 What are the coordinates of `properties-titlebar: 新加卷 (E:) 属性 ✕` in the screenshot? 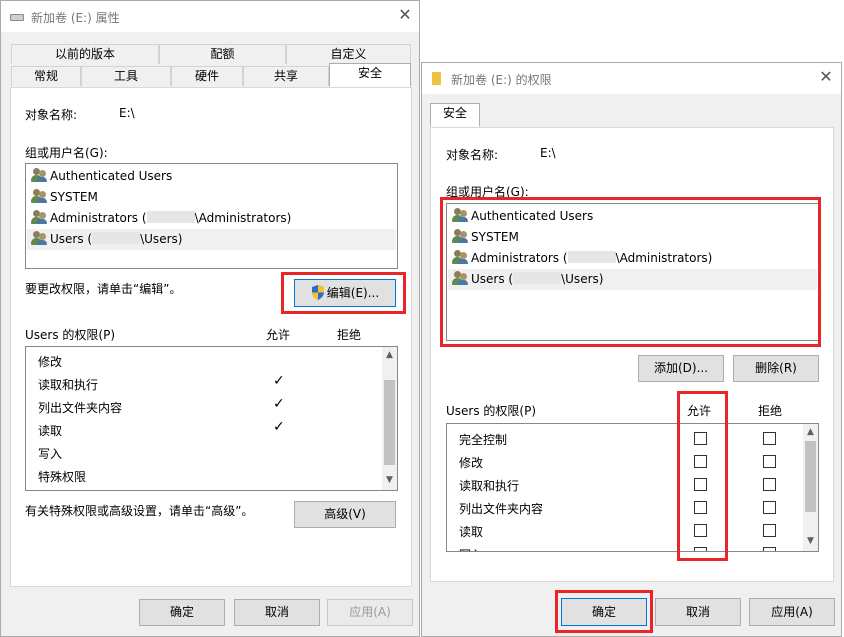 It's located at (210, 16).